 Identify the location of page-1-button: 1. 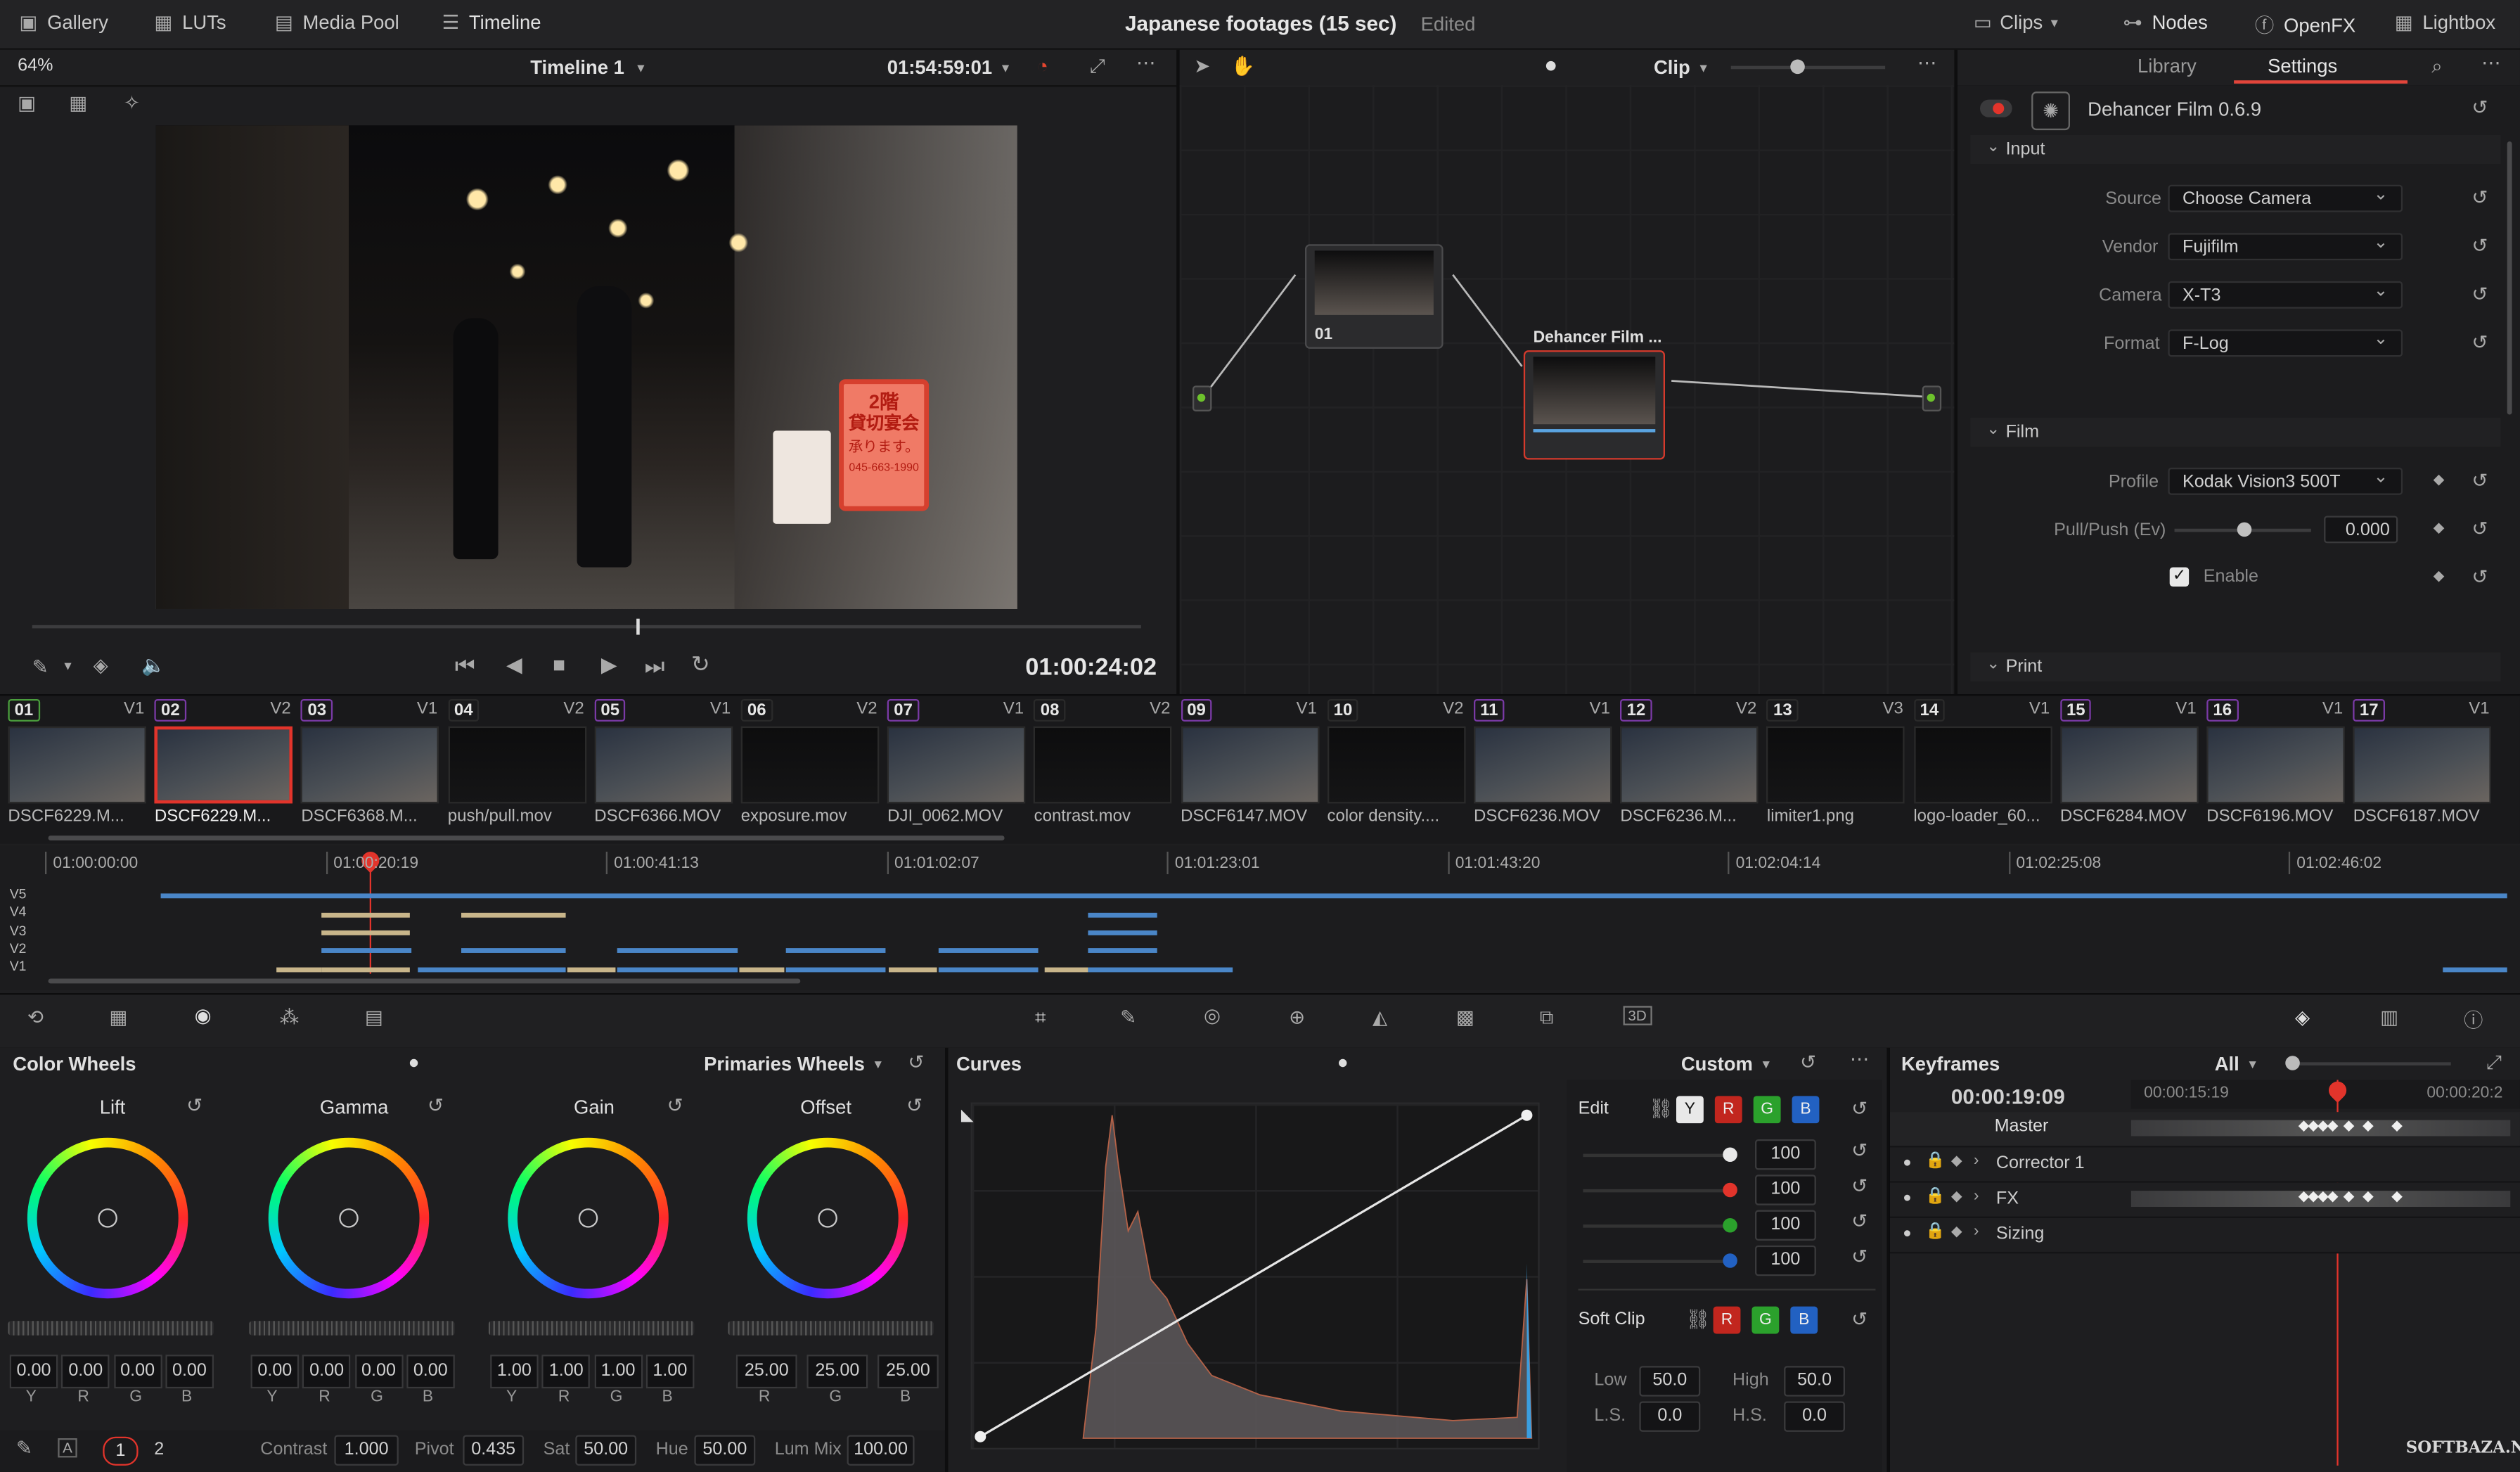
(121, 1451).